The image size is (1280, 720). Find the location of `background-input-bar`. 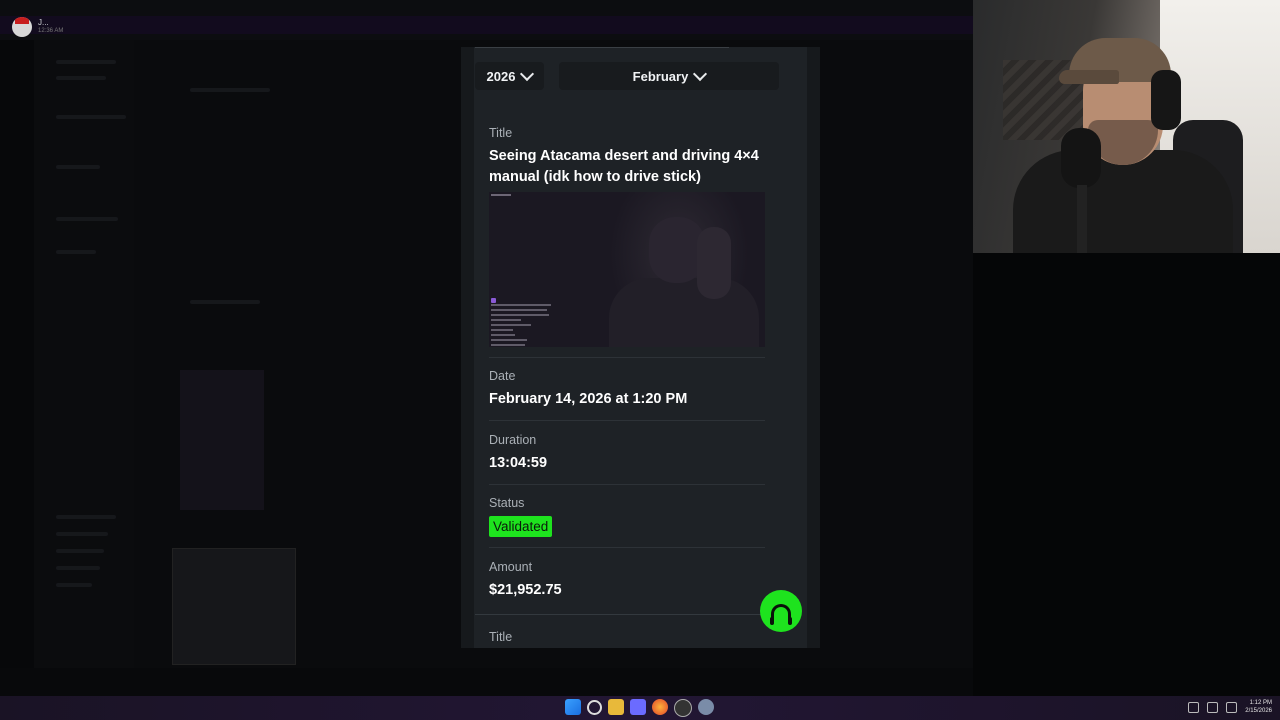

background-input-bar is located at coordinates (486, 682).